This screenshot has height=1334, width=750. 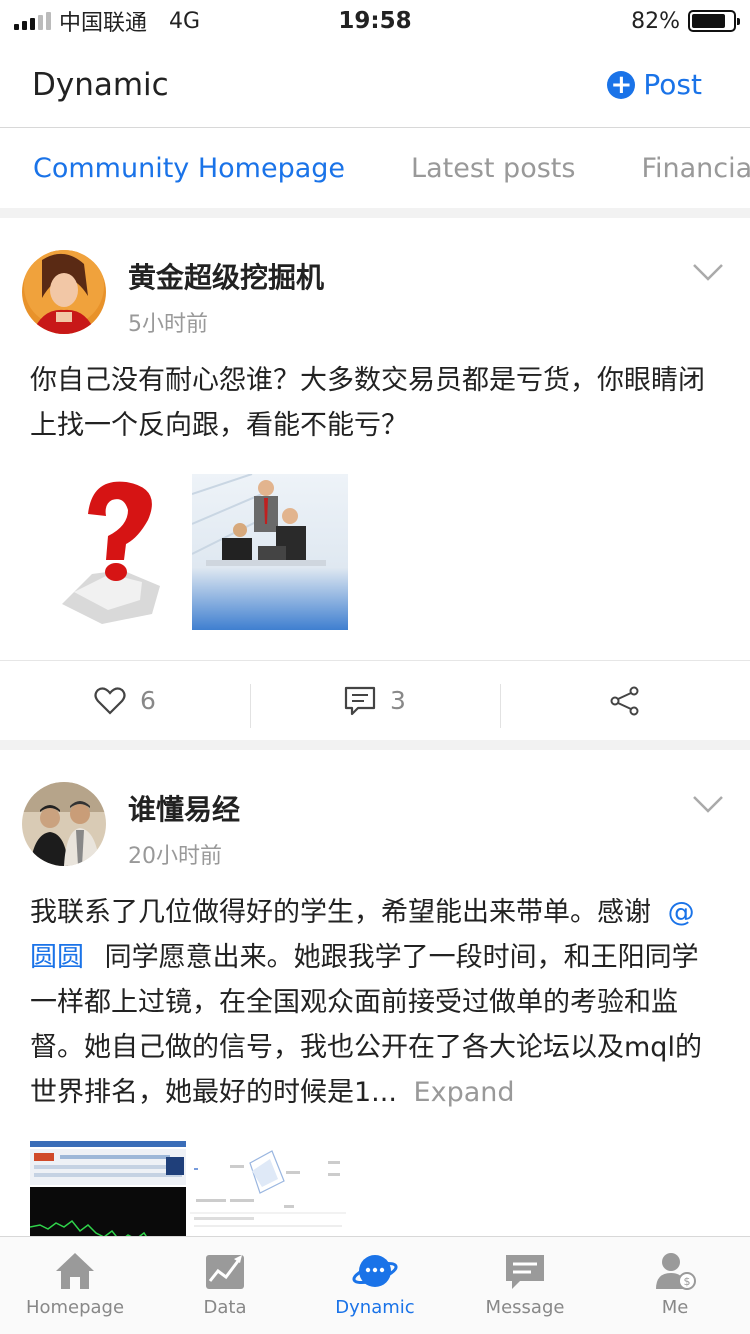 I want to click on nav-me: $ Me, so click(x=675, y=1285).